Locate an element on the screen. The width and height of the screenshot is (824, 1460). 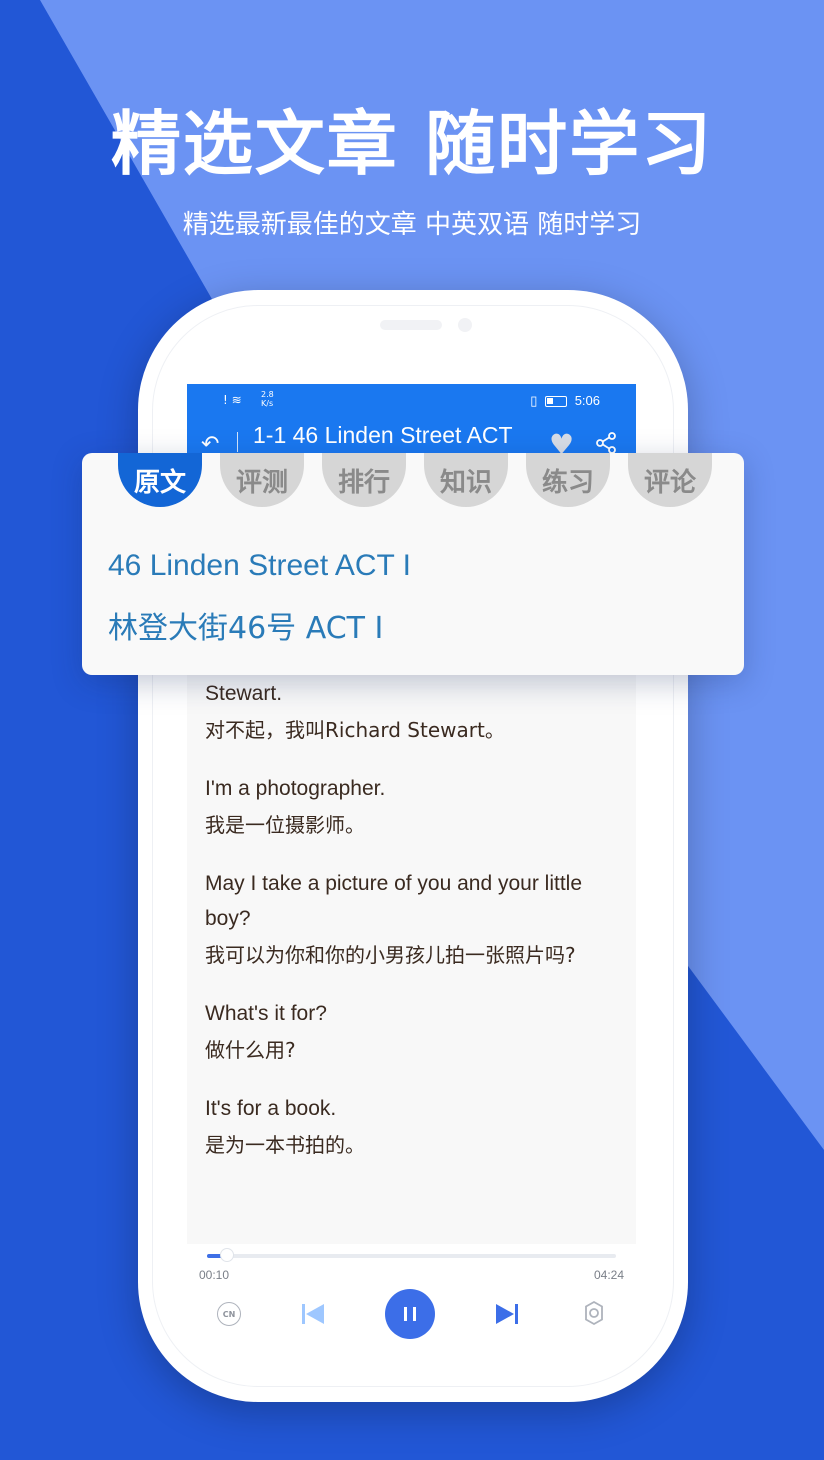
tab-2: 排行 is located at coordinates (364, 480).